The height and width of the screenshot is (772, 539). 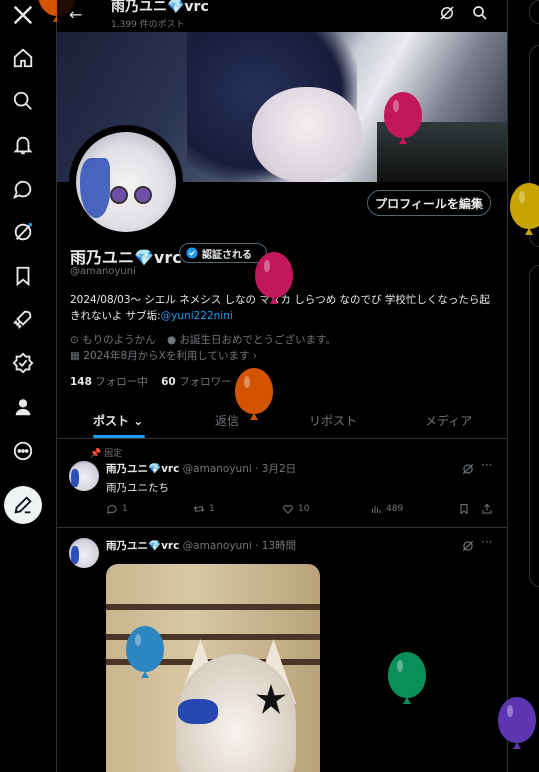 I want to click on follow-stats: 148 フォロー中 60 フォロワー, so click(x=151, y=381).